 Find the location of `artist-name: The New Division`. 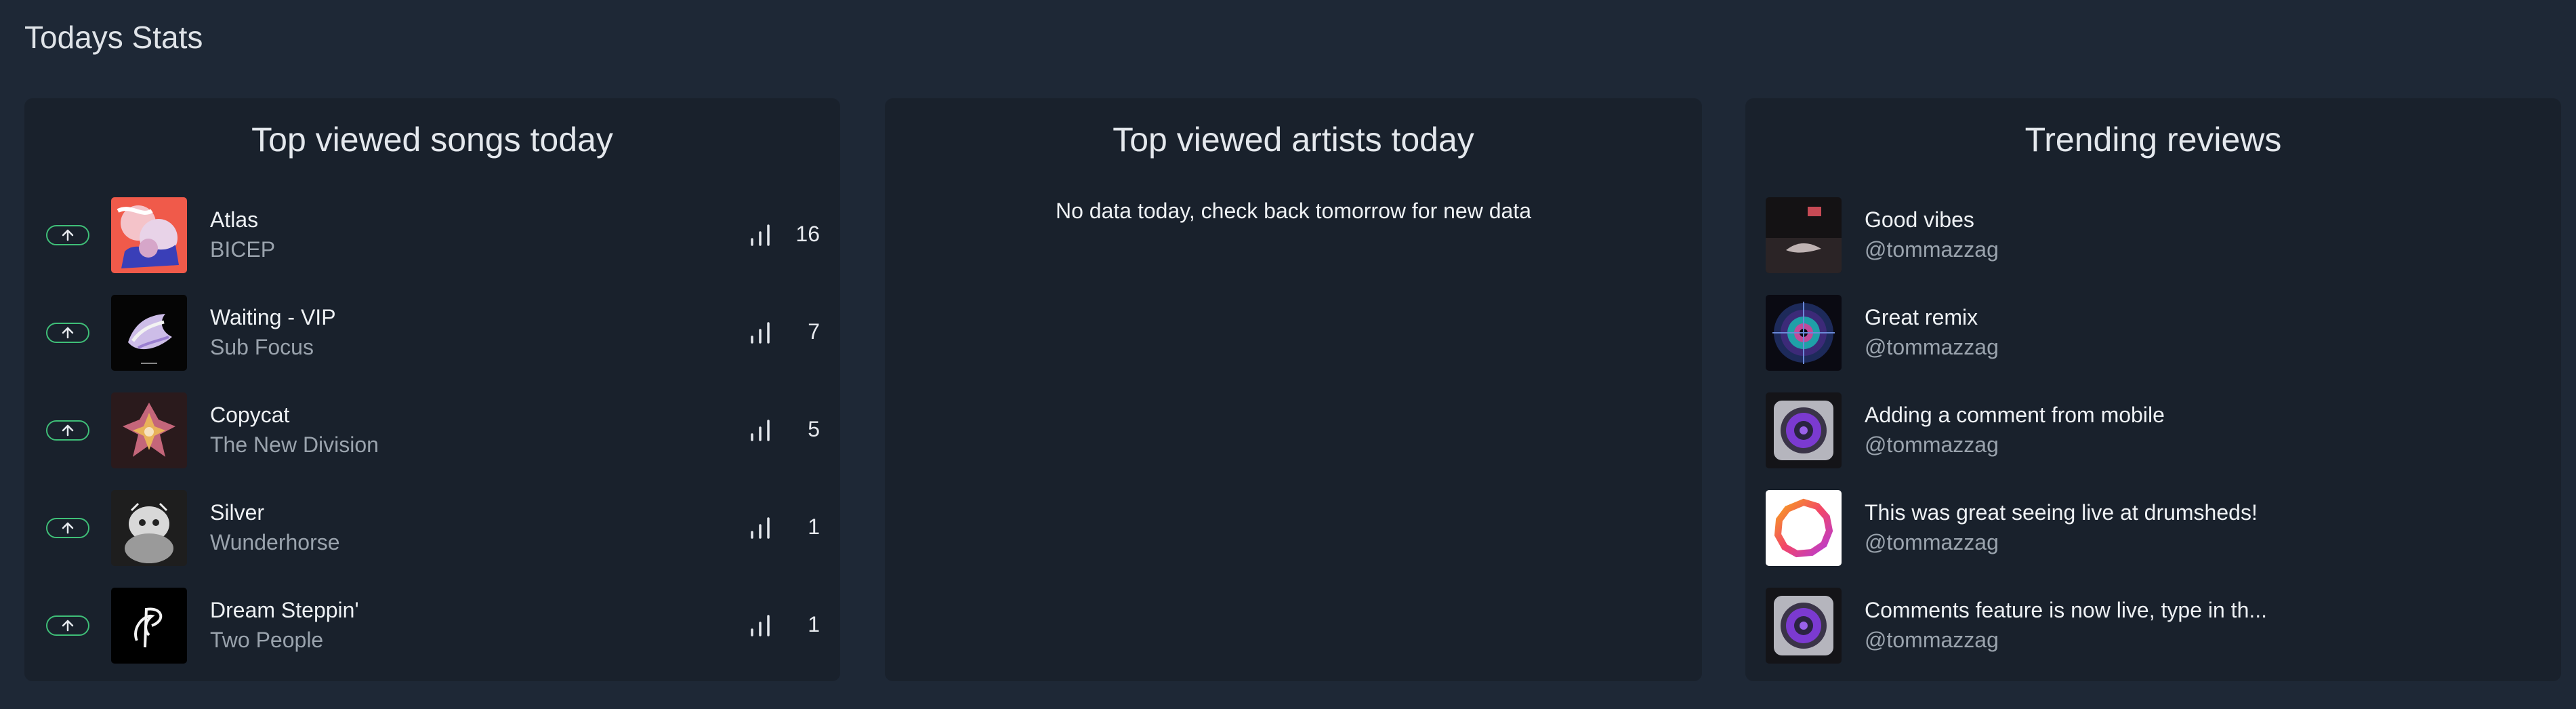

artist-name: The New Division is located at coordinates (294, 445).